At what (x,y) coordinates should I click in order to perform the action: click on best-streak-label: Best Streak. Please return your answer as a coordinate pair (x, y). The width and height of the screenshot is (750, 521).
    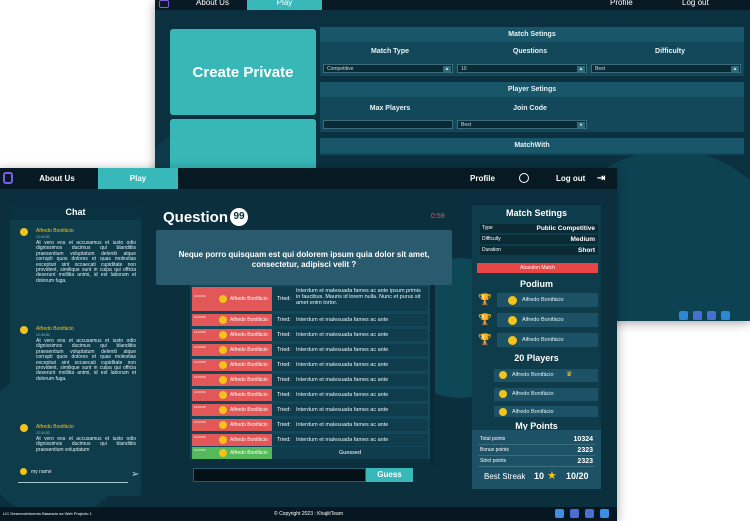
    Looking at the image, I should click on (505, 476).